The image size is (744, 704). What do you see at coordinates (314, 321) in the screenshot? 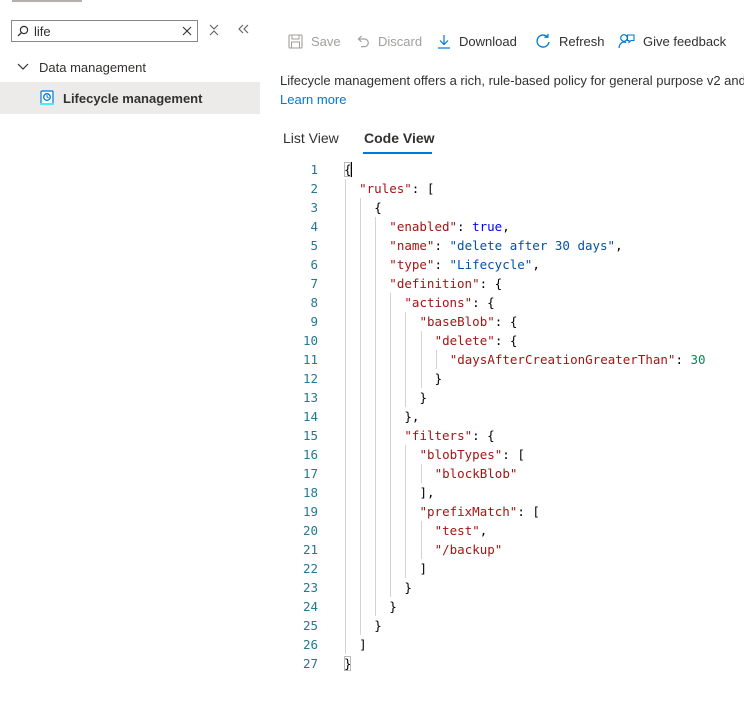
I see `line-number: 9` at bounding box center [314, 321].